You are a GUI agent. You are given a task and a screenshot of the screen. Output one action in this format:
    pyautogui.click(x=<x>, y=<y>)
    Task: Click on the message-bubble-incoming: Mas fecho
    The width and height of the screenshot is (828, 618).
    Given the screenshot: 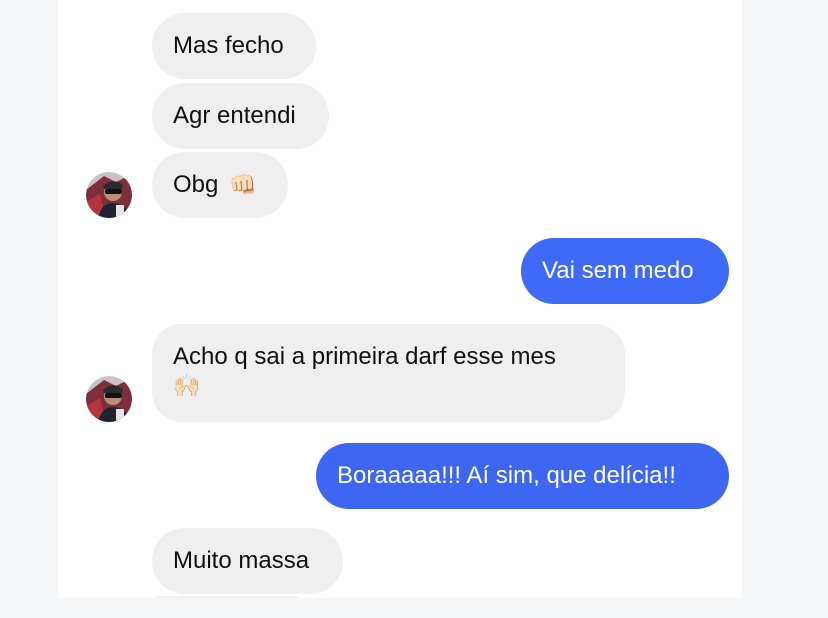 What is the action you would take?
    pyautogui.click(x=234, y=46)
    